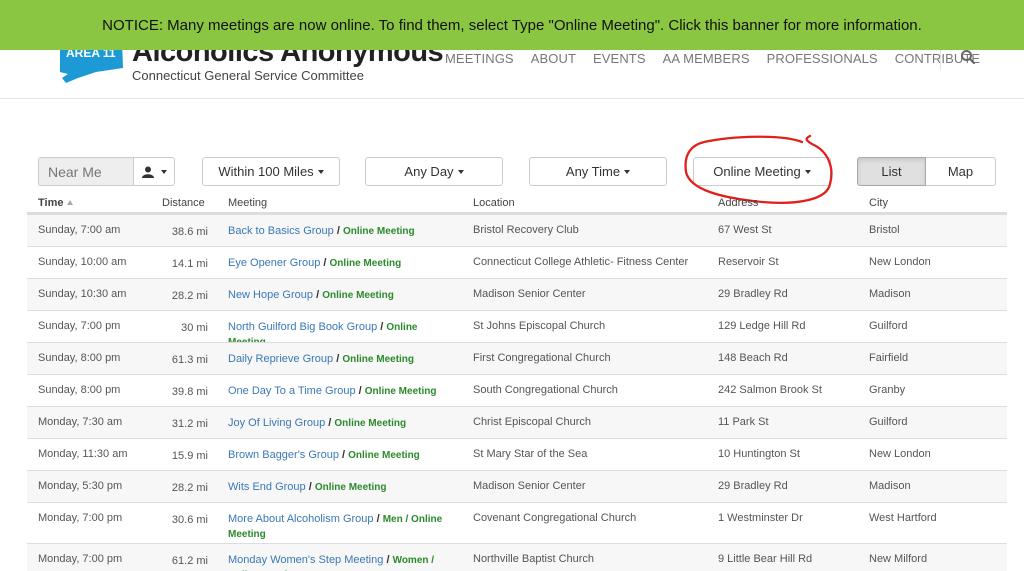 This screenshot has width=1024, height=571. Describe the element at coordinates (247, 203) in the screenshot. I see `column-header-meeting: Meeting` at that location.